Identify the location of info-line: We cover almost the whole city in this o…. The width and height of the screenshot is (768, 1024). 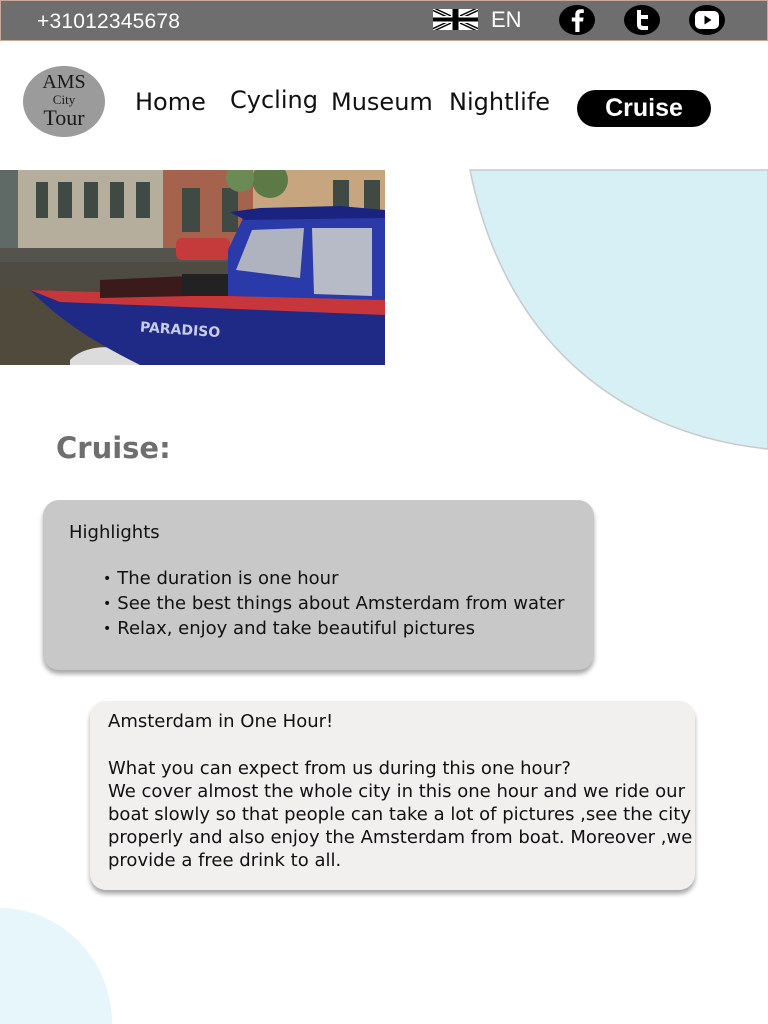
(396, 791).